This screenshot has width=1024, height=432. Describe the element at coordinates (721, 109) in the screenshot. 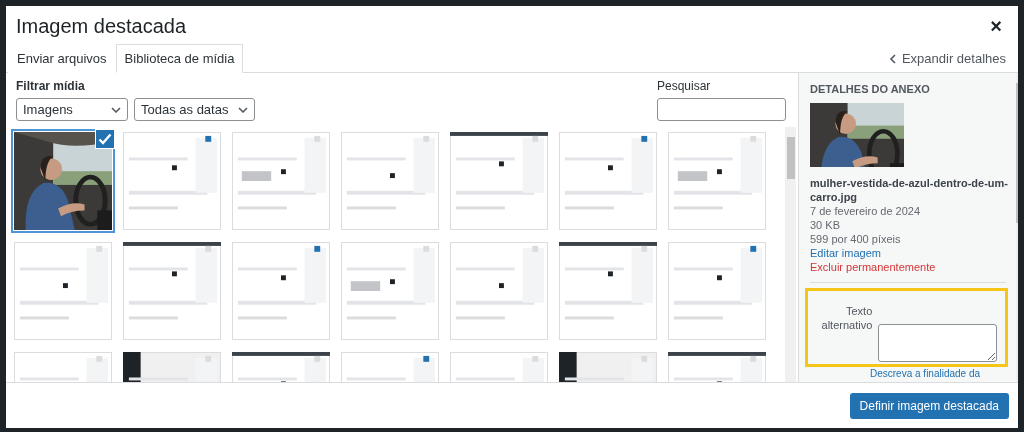

I see `search-field` at that location.